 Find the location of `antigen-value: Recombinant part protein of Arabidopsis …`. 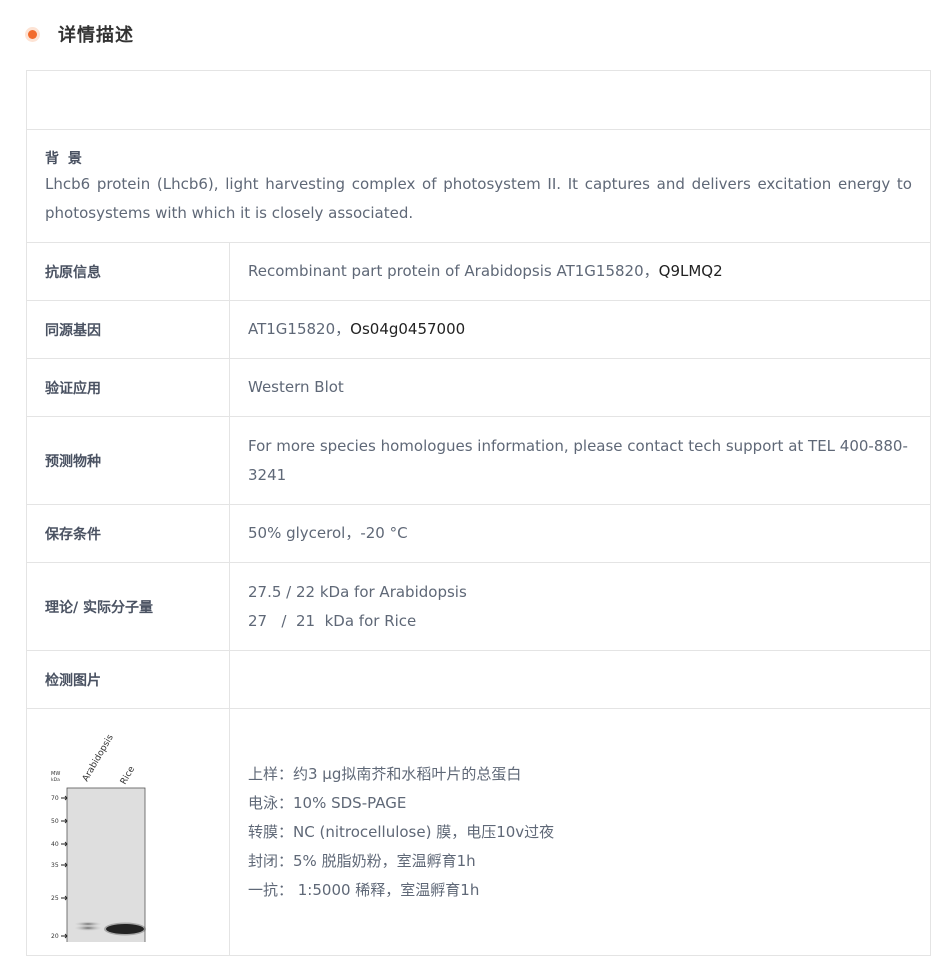

antigen-value: Recombinant part protein of Arabidopsis … is located at coordinates (580, 271).